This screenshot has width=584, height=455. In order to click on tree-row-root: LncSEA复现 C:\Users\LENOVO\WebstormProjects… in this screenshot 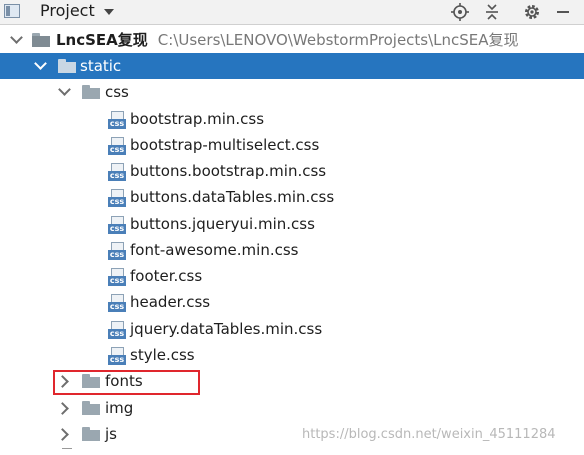, I will do `click(292, 40)`.